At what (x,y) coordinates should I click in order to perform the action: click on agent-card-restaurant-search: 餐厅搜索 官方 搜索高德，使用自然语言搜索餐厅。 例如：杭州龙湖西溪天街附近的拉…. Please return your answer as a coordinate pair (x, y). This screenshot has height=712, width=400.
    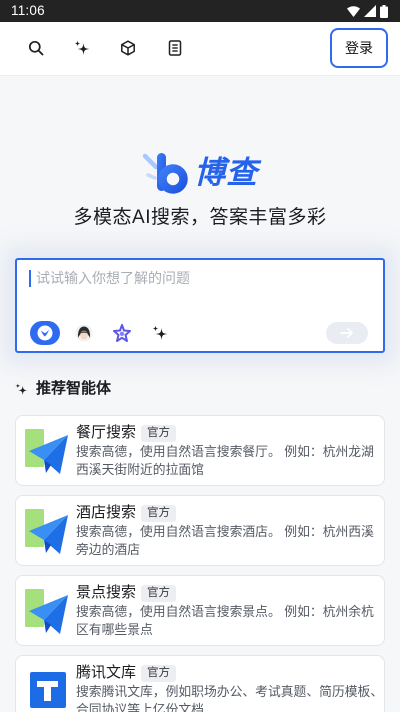
    Looking at the image, I should click on (200, 450).